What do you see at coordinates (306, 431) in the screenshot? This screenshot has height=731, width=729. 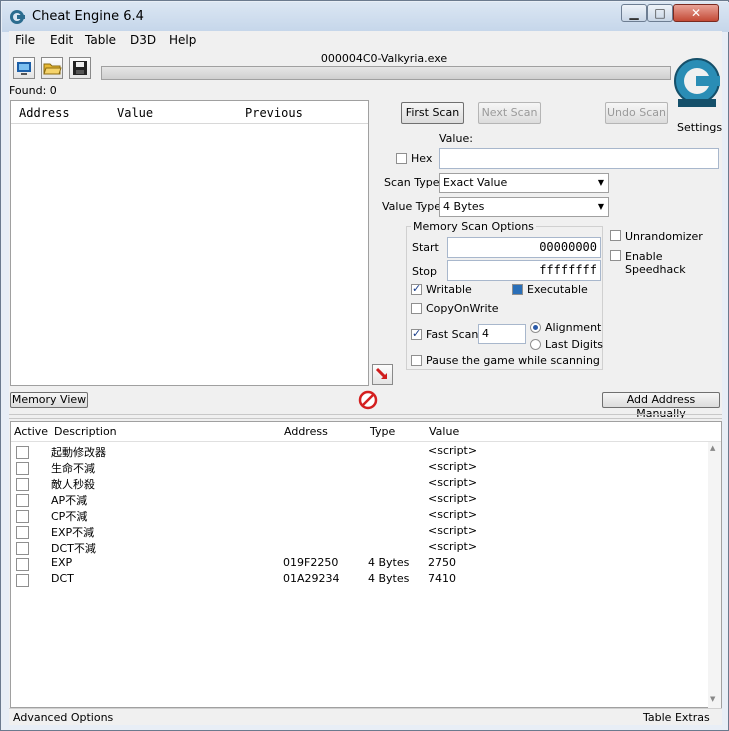 I see `col-address: Address` at bounding box center [306, 431].